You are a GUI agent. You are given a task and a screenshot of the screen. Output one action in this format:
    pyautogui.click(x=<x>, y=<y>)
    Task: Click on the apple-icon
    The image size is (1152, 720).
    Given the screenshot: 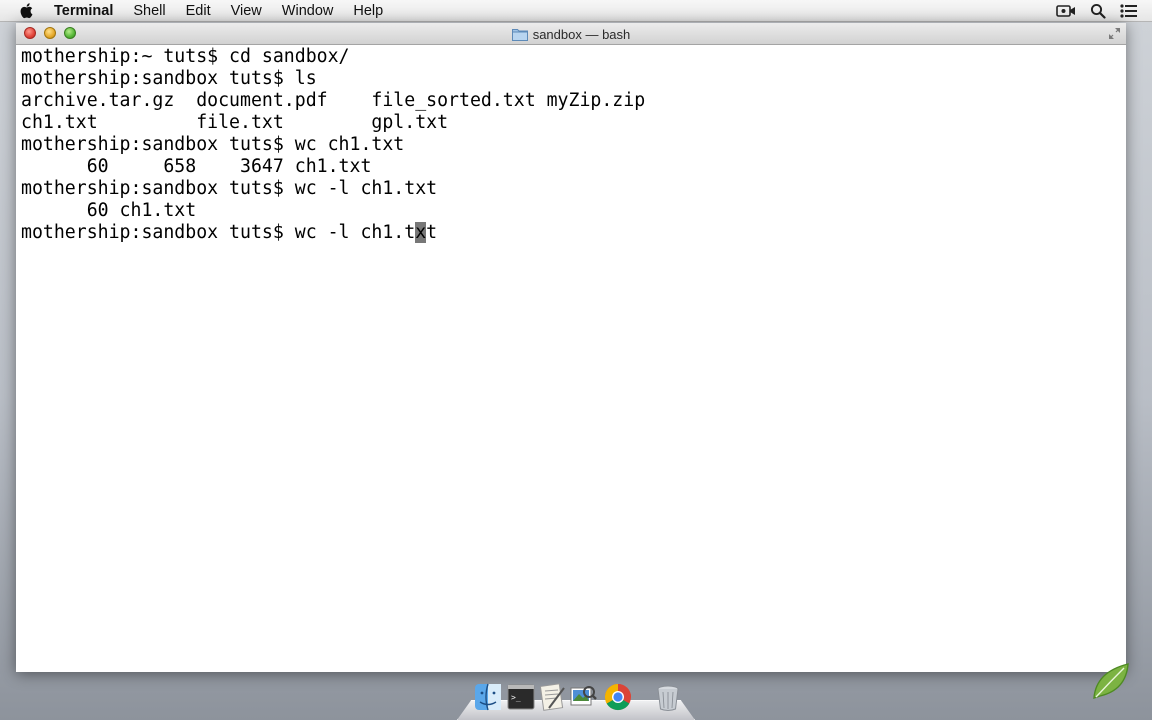 What is the action you would take?
    pyautogui.click(x=27, y=10)
    